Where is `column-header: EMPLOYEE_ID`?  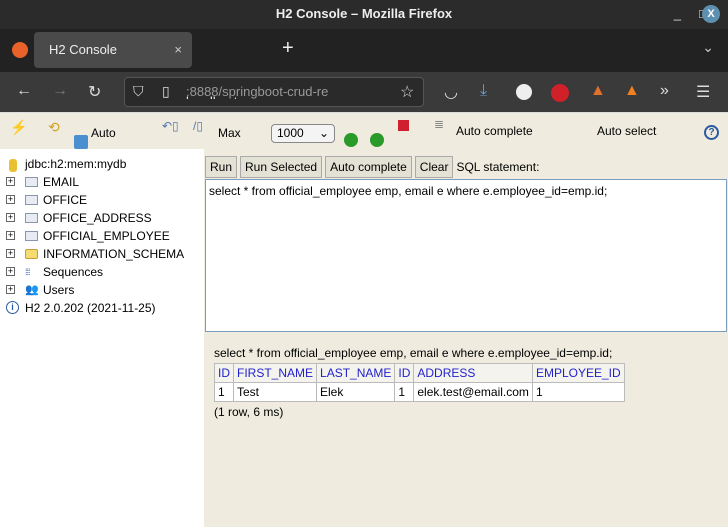
column-header: EMPLOYEE_ID is located at coordinates (578, 373).